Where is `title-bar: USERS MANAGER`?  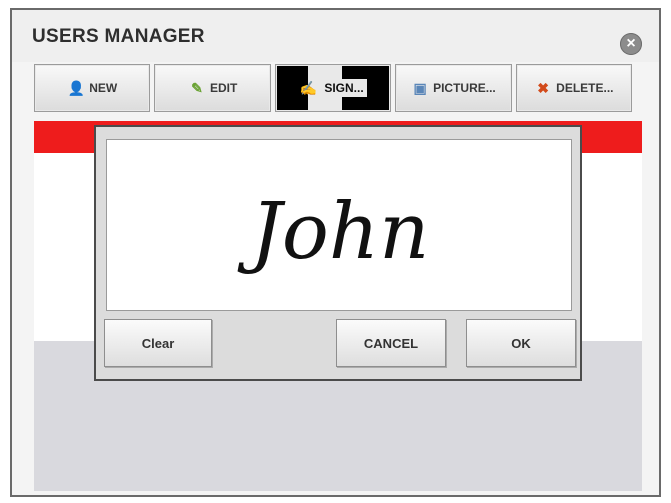
title-bar: USERS MANAGER is located at coordinates (335, 36).